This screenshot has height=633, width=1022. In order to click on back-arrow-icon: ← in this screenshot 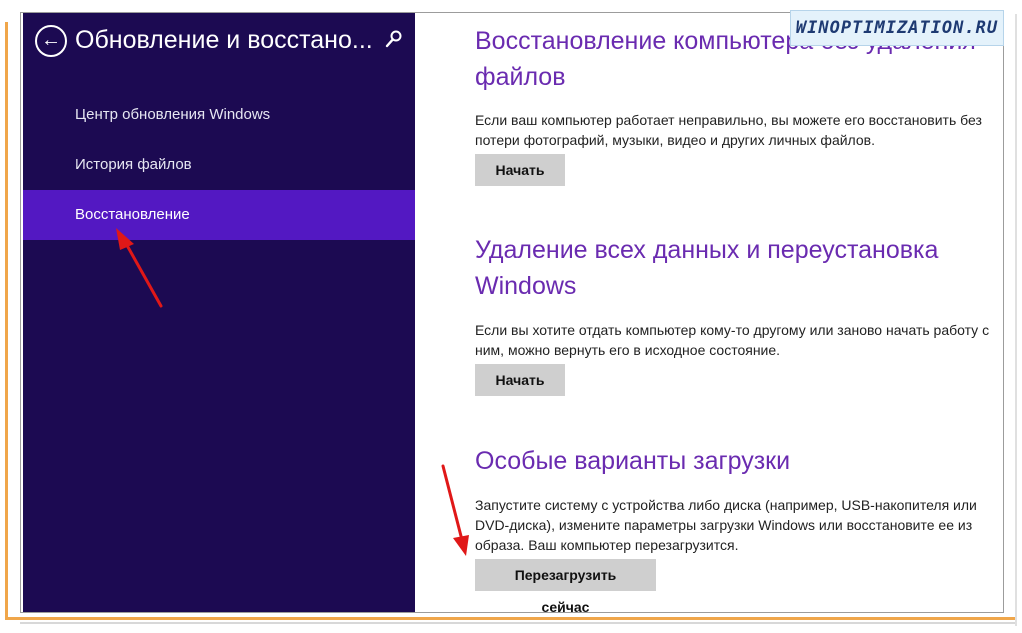, I will do `click(51, 41)`.